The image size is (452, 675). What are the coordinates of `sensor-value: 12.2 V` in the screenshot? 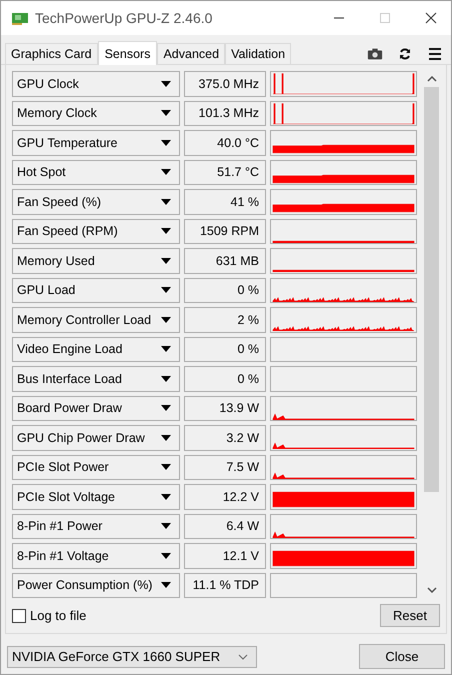 It's located at (225, 497).